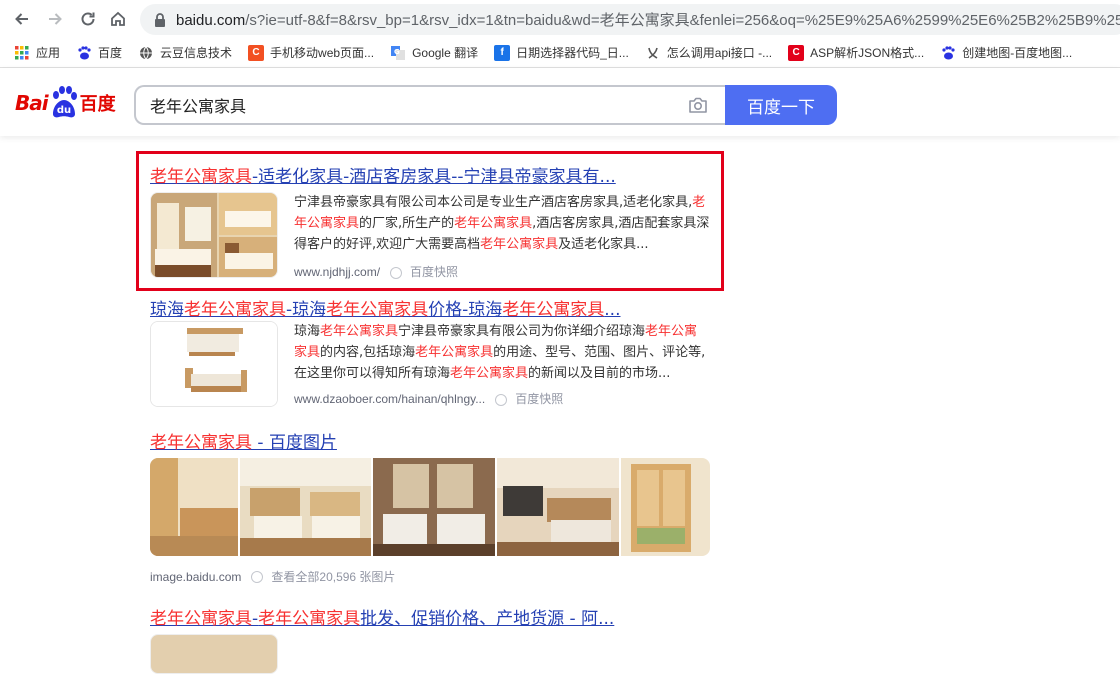  I want to click on bookmark-item: 百度, so click(99, 52).